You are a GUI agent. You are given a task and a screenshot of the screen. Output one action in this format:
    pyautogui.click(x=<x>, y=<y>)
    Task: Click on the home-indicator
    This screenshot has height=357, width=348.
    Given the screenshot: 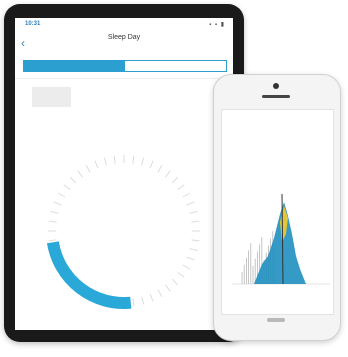 What is the action you would take?
    pyautogui.click(x=276, y=320)
    